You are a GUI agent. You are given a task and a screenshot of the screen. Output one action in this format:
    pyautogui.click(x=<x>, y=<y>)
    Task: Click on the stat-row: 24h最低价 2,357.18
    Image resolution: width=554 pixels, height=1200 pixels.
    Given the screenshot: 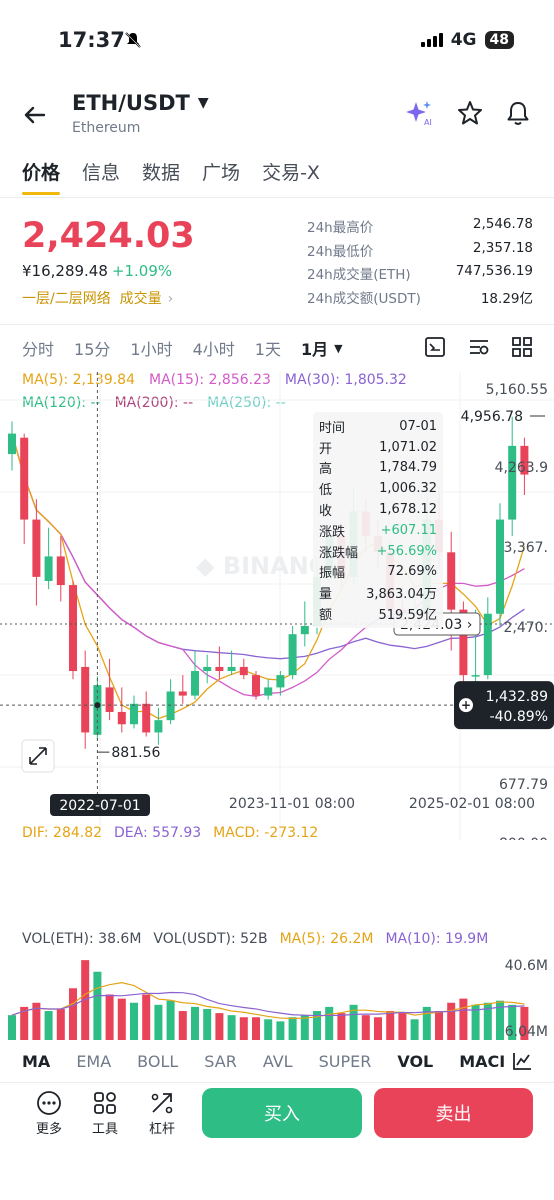 What is the action you would take?
    pyautogui.click(x=420, y=252)
    